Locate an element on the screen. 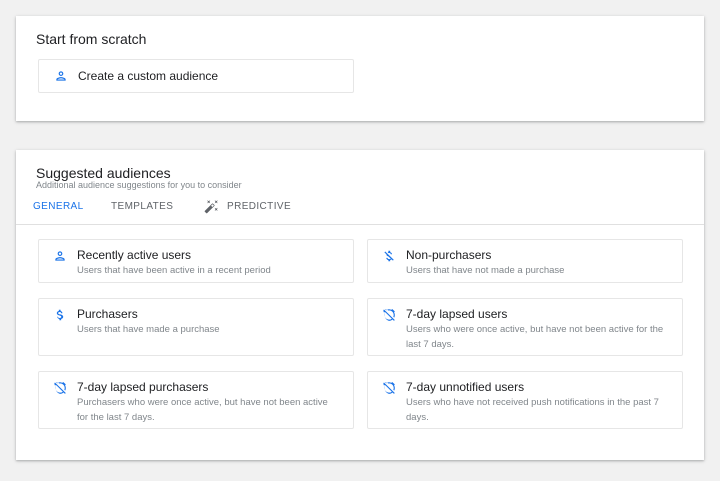 The height and width of the screenshot is (481, 720). dollar-icon is located at coordinates (60, 315).